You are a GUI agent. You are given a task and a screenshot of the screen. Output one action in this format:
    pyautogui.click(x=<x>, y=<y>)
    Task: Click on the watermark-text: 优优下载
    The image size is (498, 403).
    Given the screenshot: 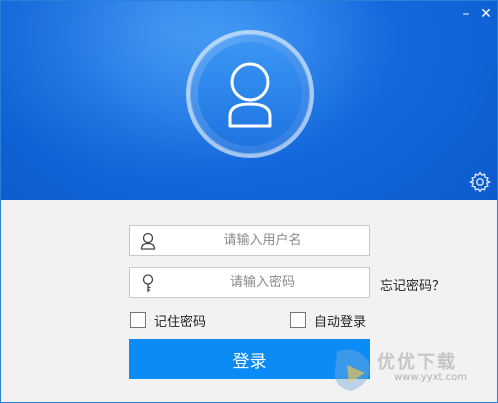 What is the action you would take?
    pyautogui.click(x=417, y=362)
    